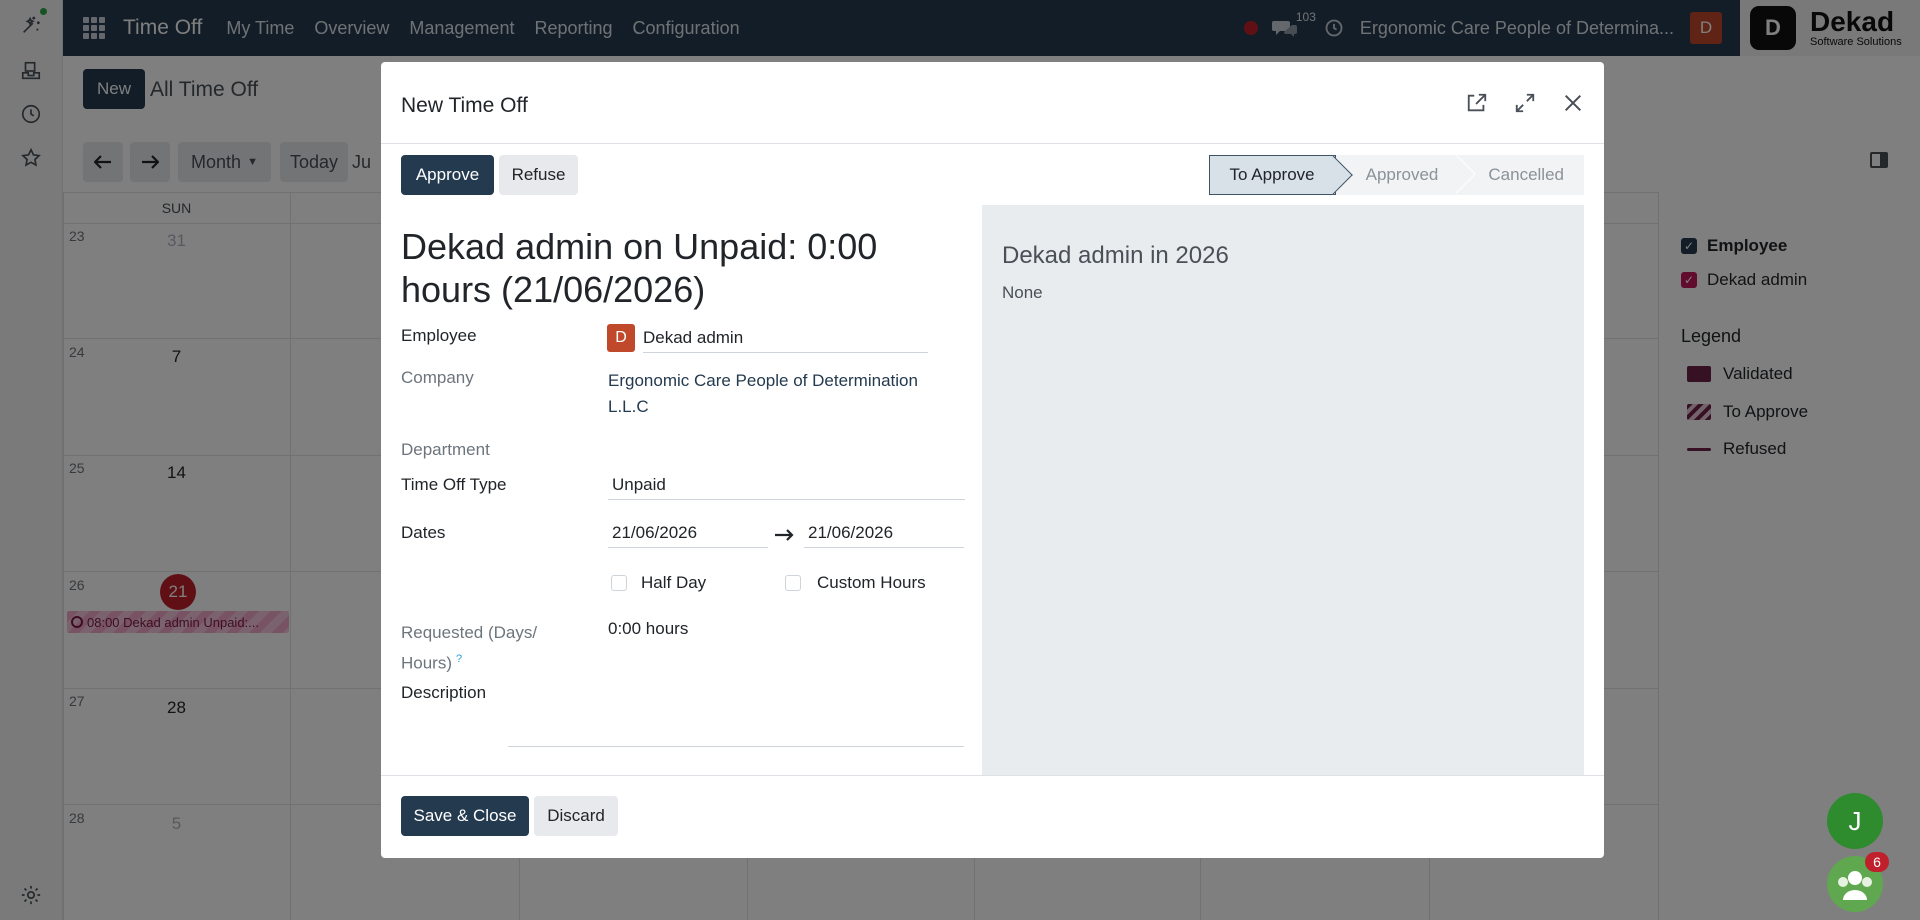  I want to click on date-to-field: 21/06/2026, so click(884, 533).